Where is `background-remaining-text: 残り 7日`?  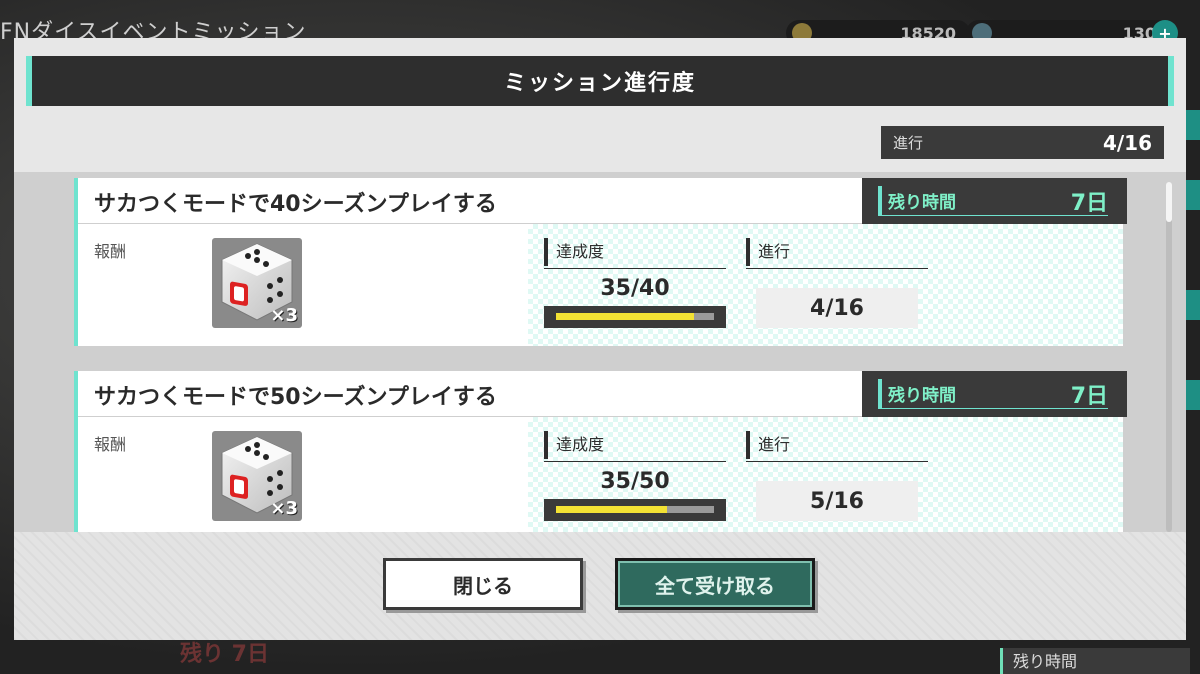 background-remaining-text: 残り 7日 is located at coordinates (224, 654).